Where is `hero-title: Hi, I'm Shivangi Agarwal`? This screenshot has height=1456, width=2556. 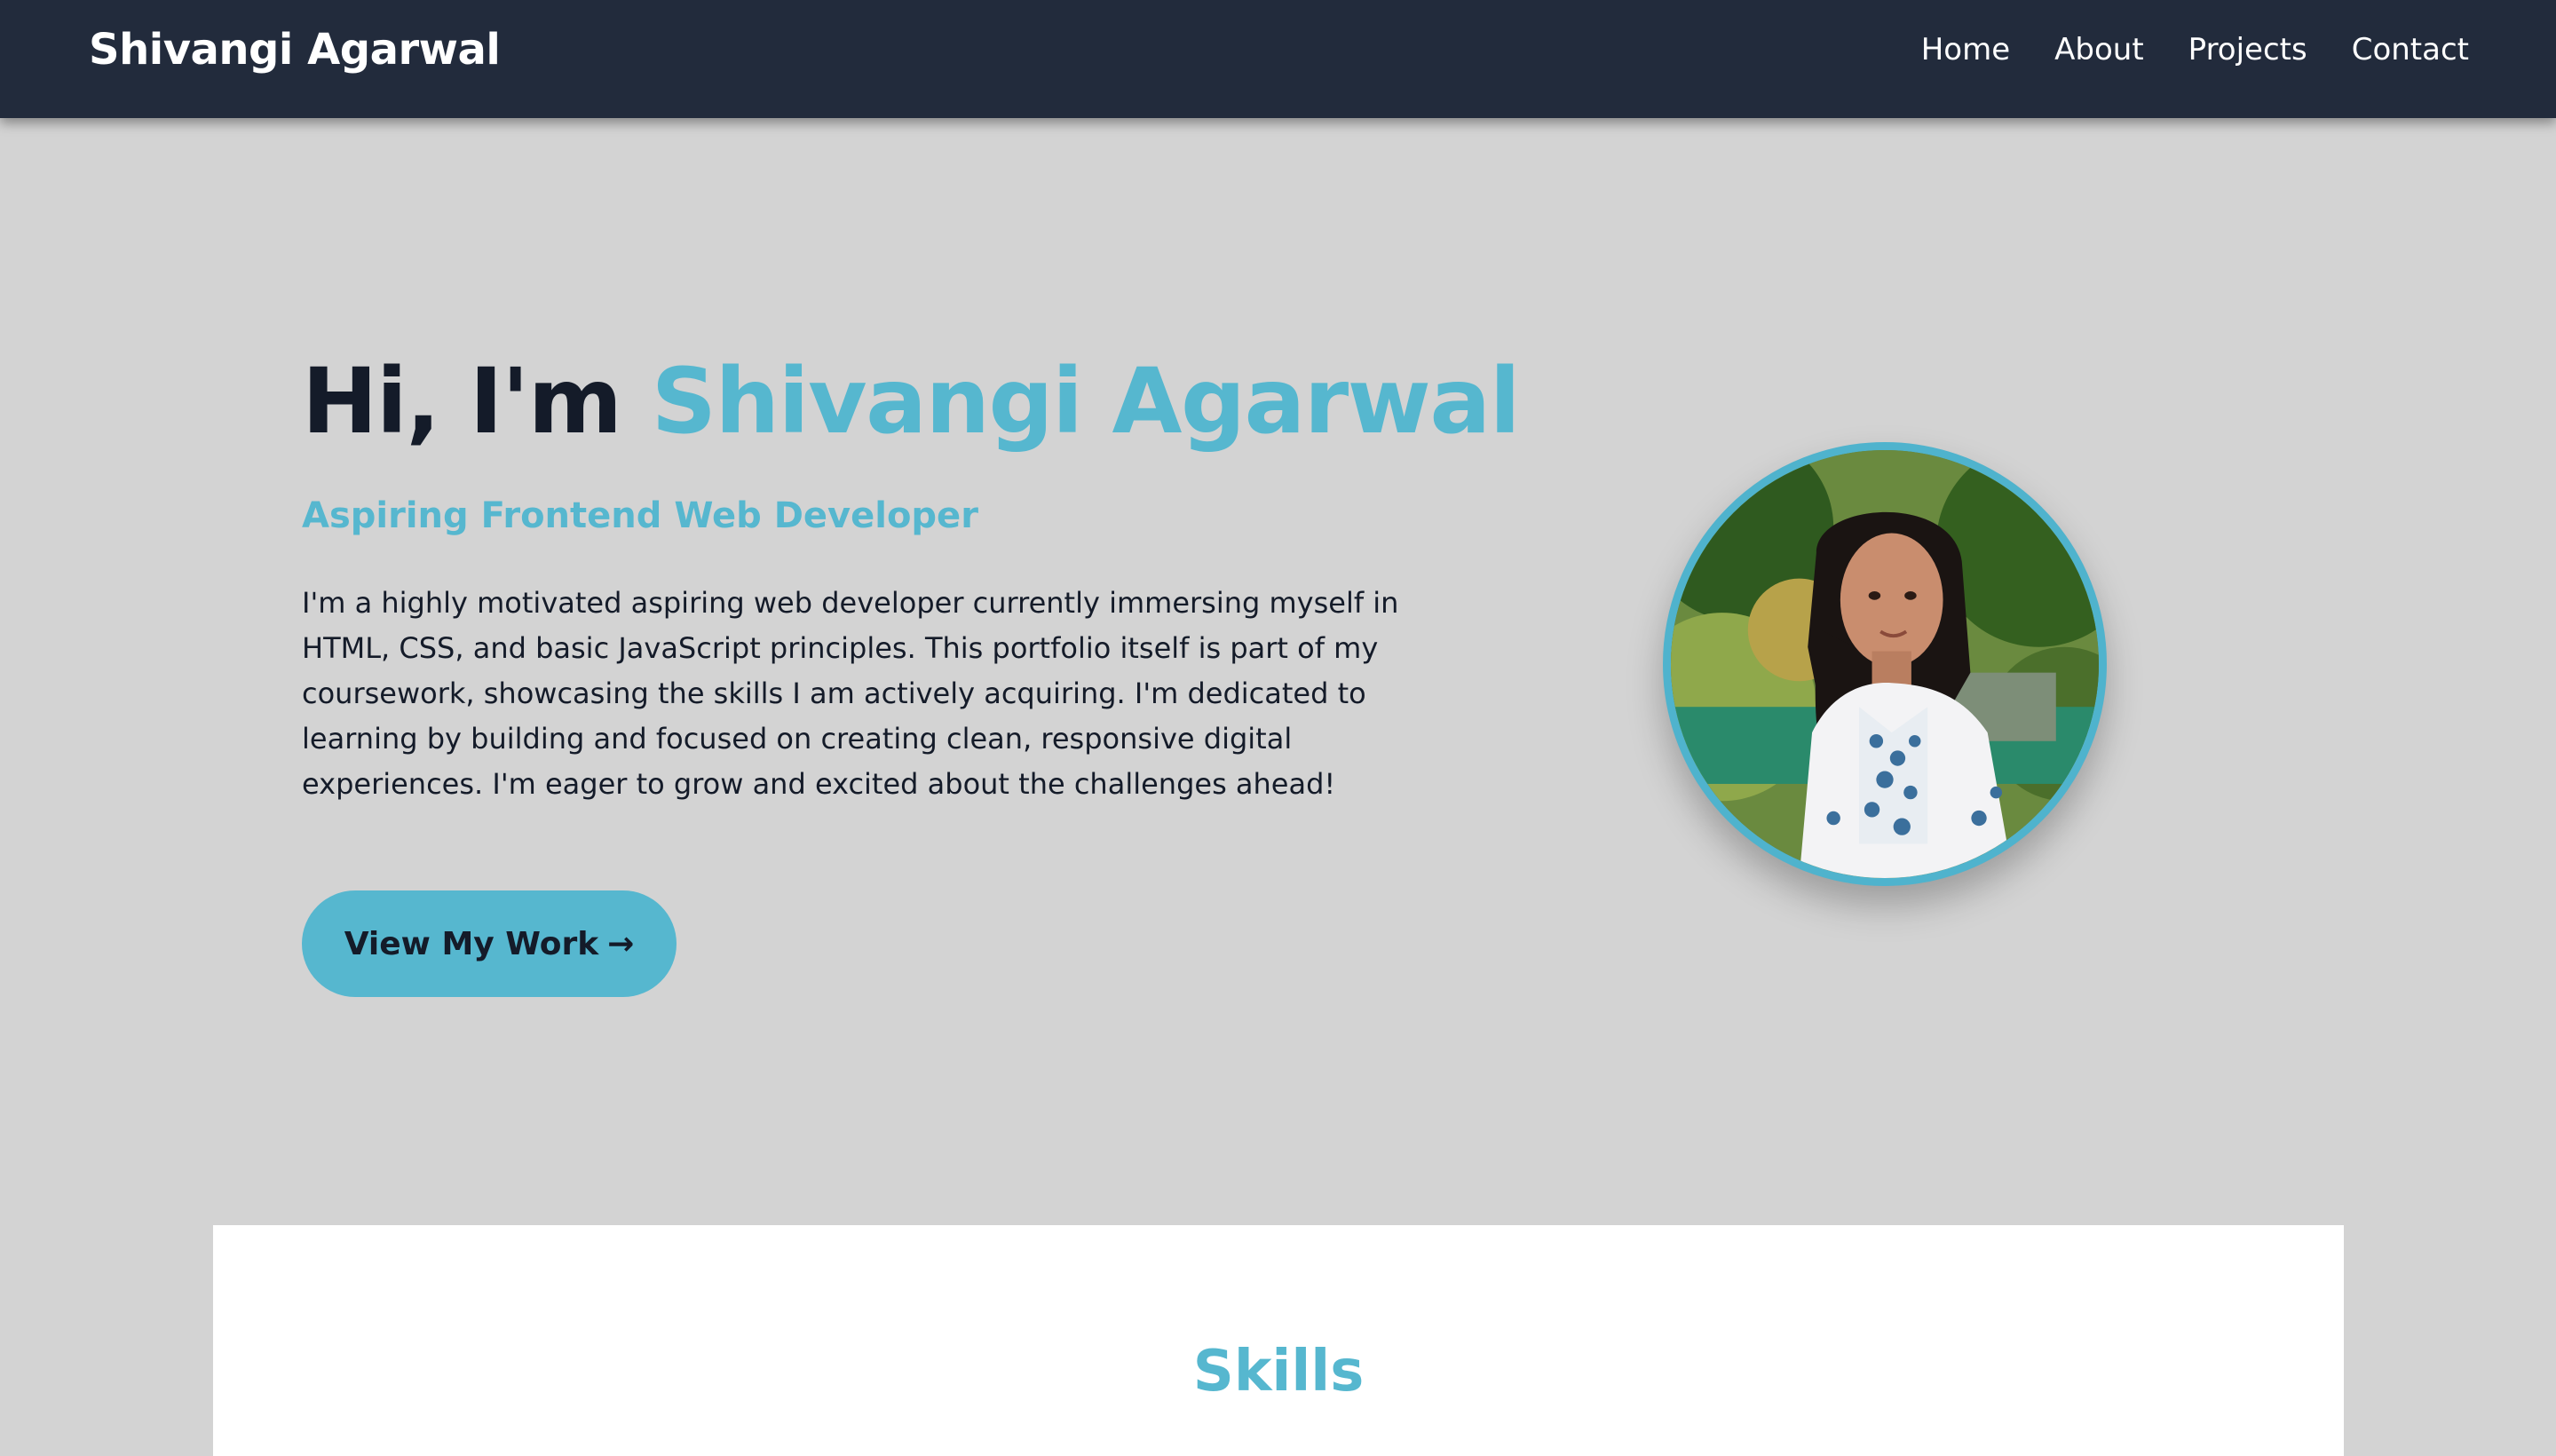
hero-title: Hi, I'm Shivangi Agarwal is located at coordinates (911, 402).